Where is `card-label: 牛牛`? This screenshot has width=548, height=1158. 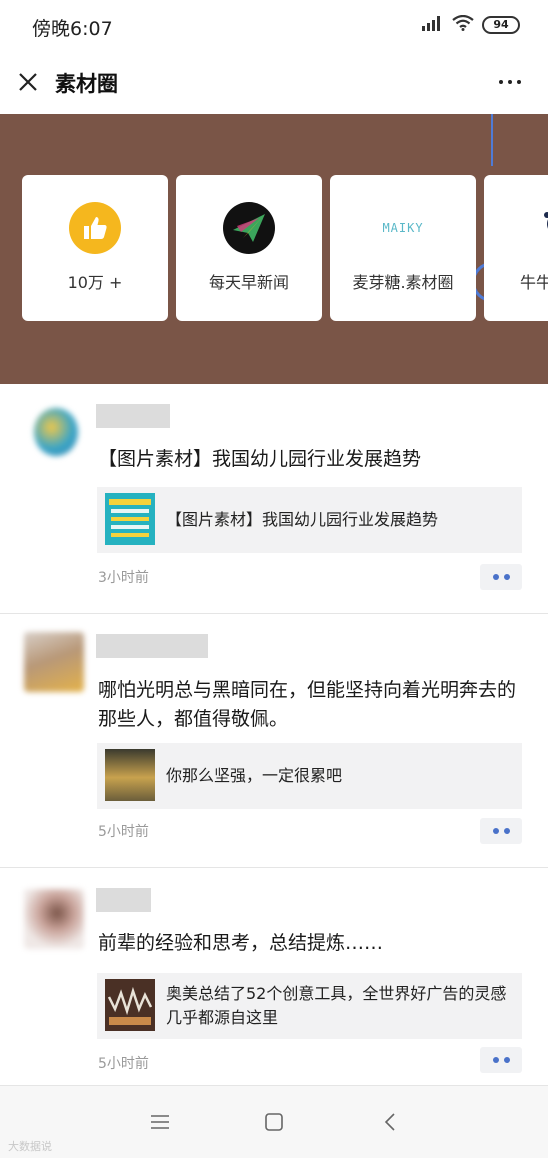
card-label: 牛牛 is located at coordinates (534, 282).